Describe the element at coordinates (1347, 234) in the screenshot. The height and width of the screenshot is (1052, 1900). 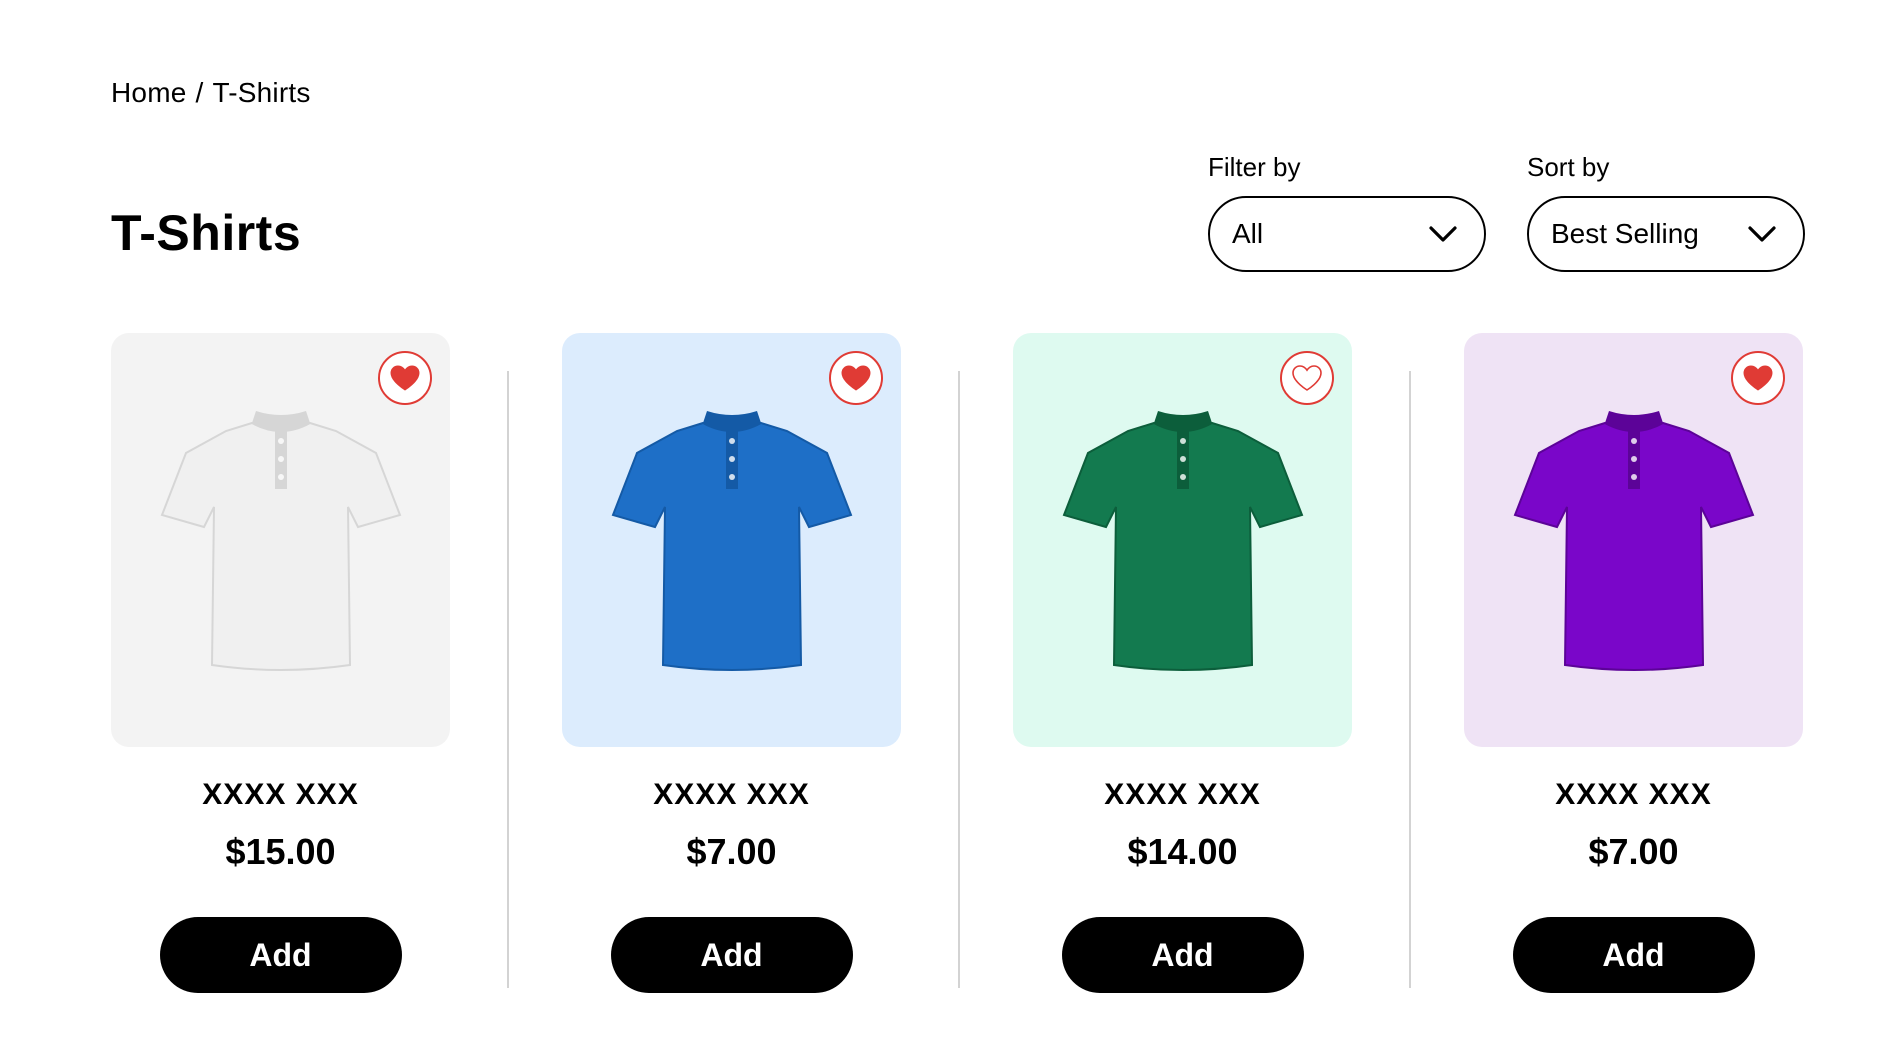
I see `filter-dropdown: All` at that location.